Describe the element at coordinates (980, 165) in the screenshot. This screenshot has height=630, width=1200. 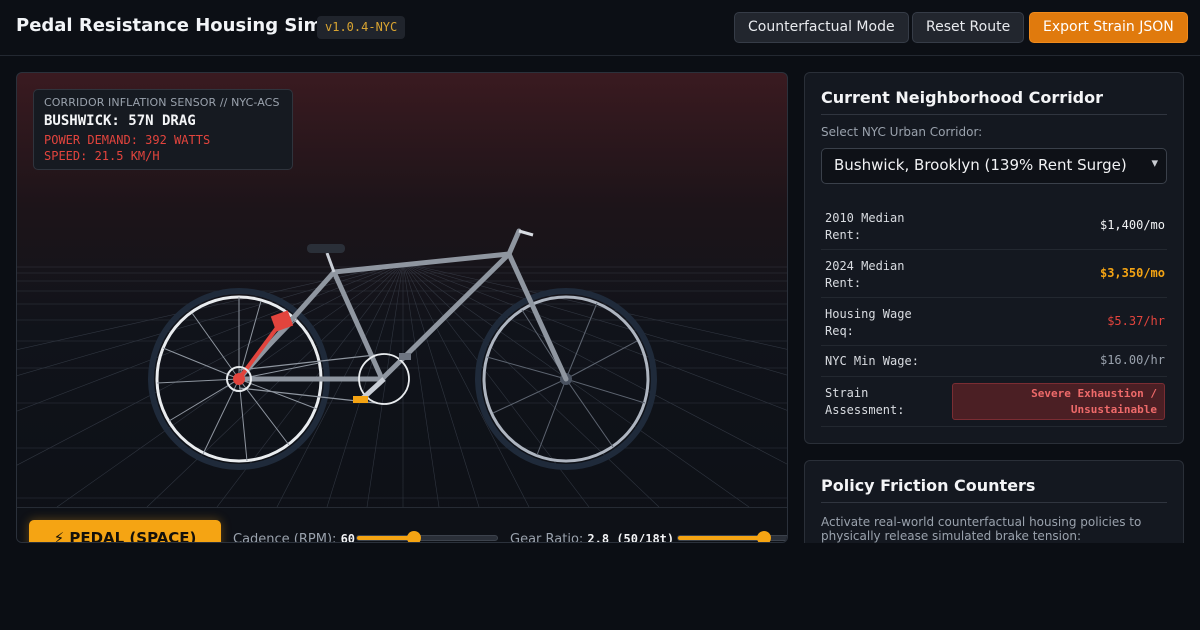
I see `corridor-select-value: Bushwick, Brooklyn (139% Rent Surge)` at that location.